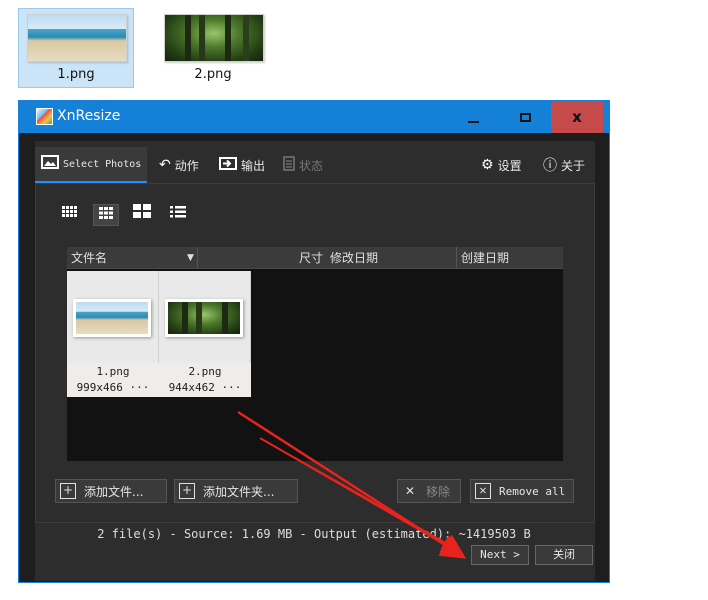  I want to click on medium-grid-view-button, so click(106, 215).